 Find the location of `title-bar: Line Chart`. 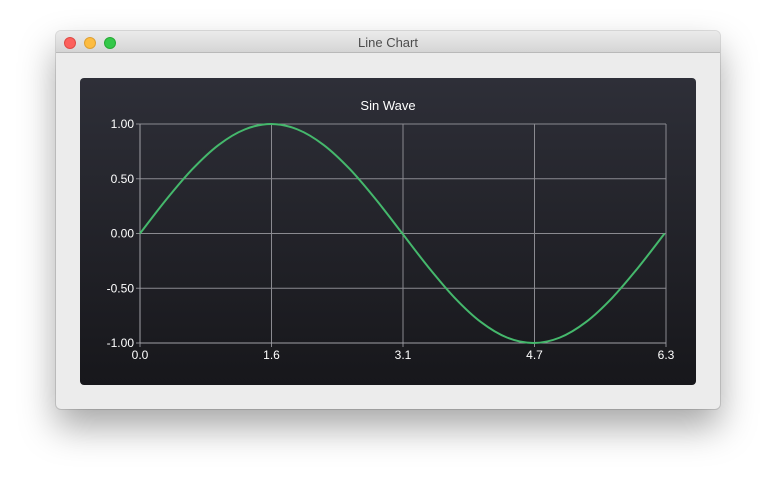

title-bar: Line Chart is located at coordinates (388, 42).